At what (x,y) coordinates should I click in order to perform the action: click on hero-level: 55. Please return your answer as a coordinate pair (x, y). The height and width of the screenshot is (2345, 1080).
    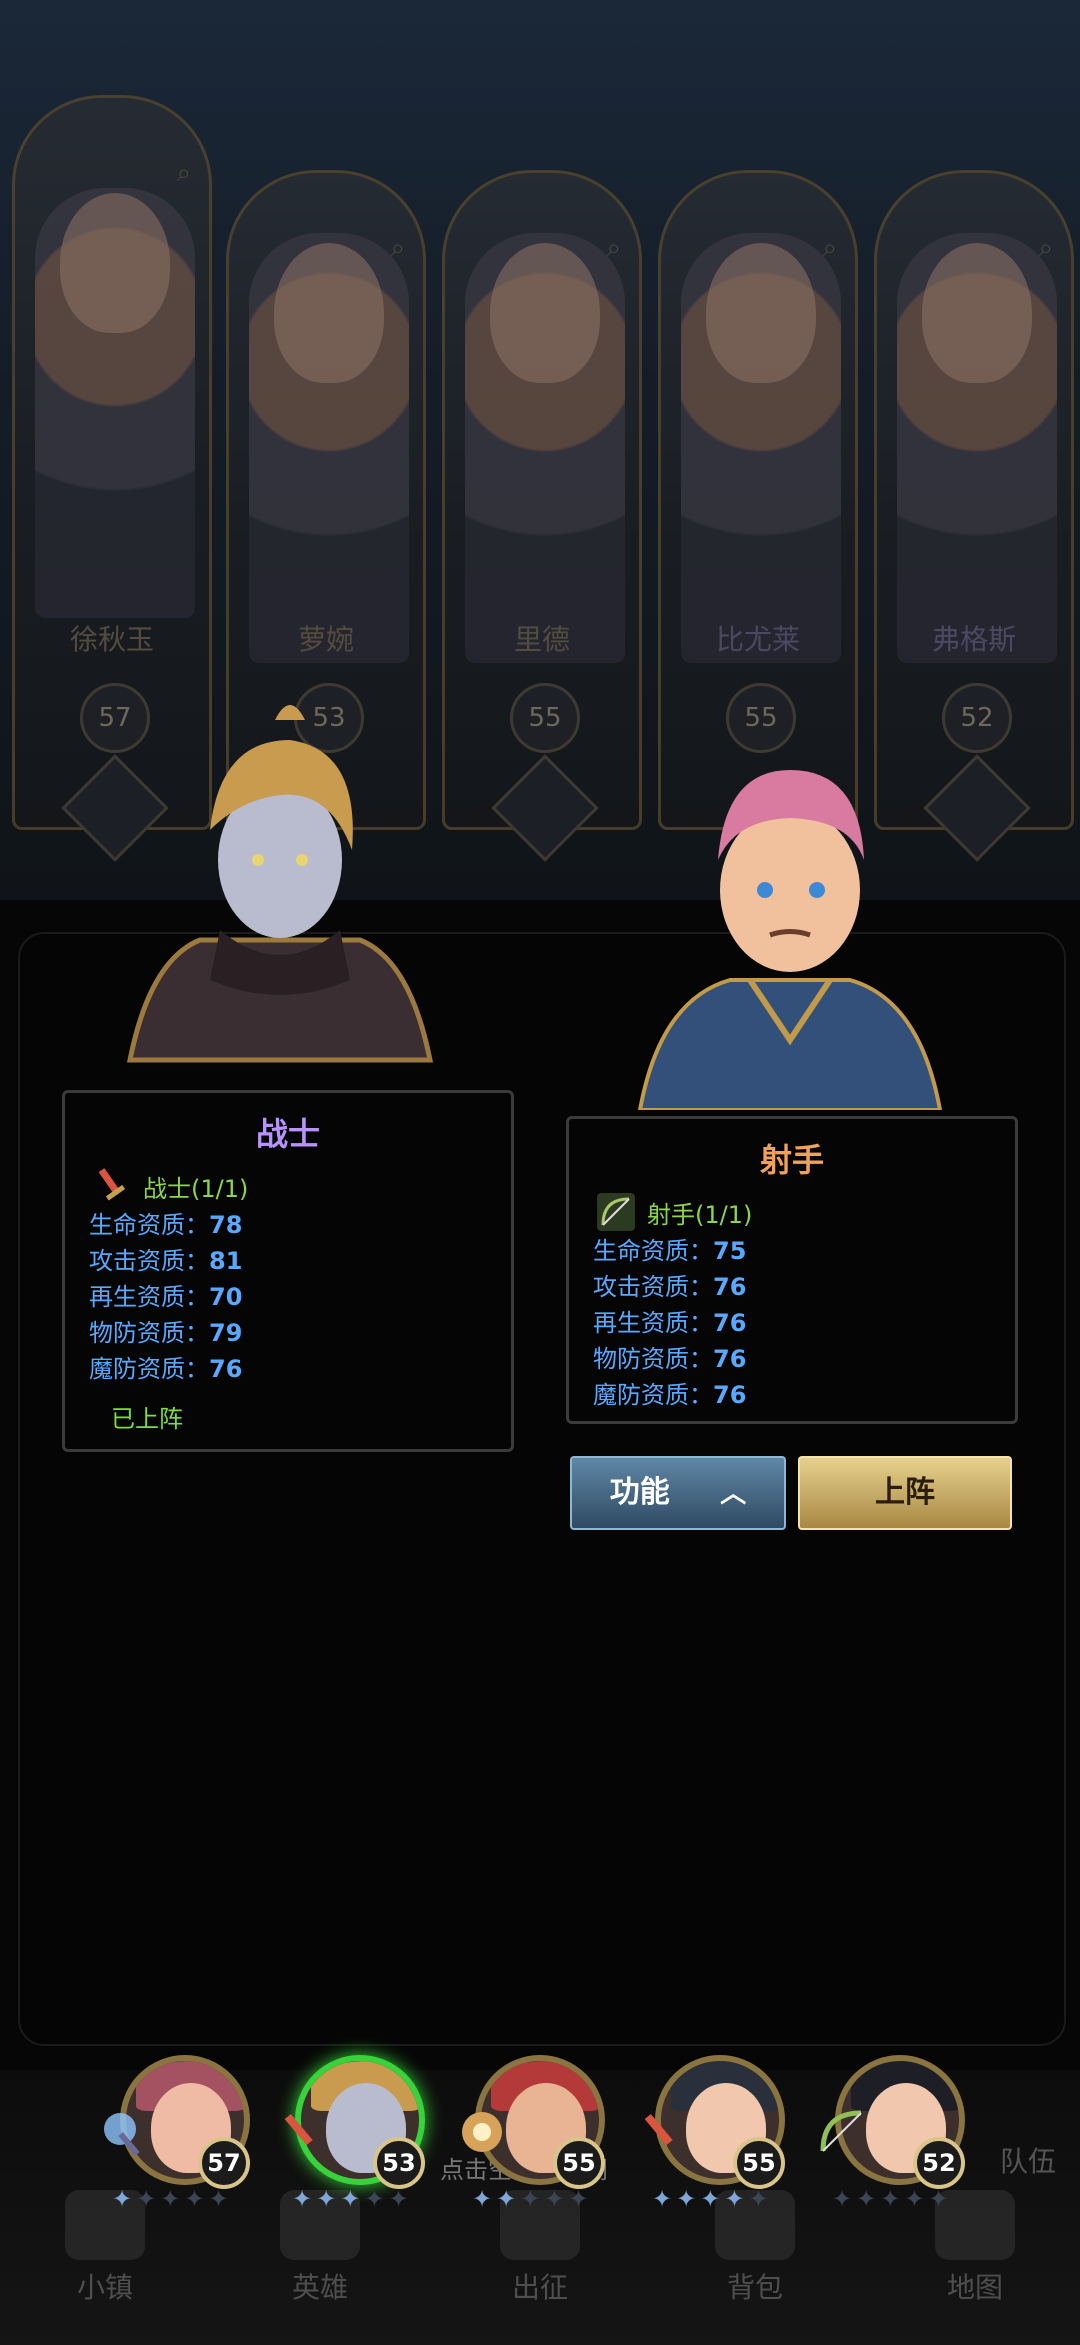
    Looking at the image, I should click on (545, 718).